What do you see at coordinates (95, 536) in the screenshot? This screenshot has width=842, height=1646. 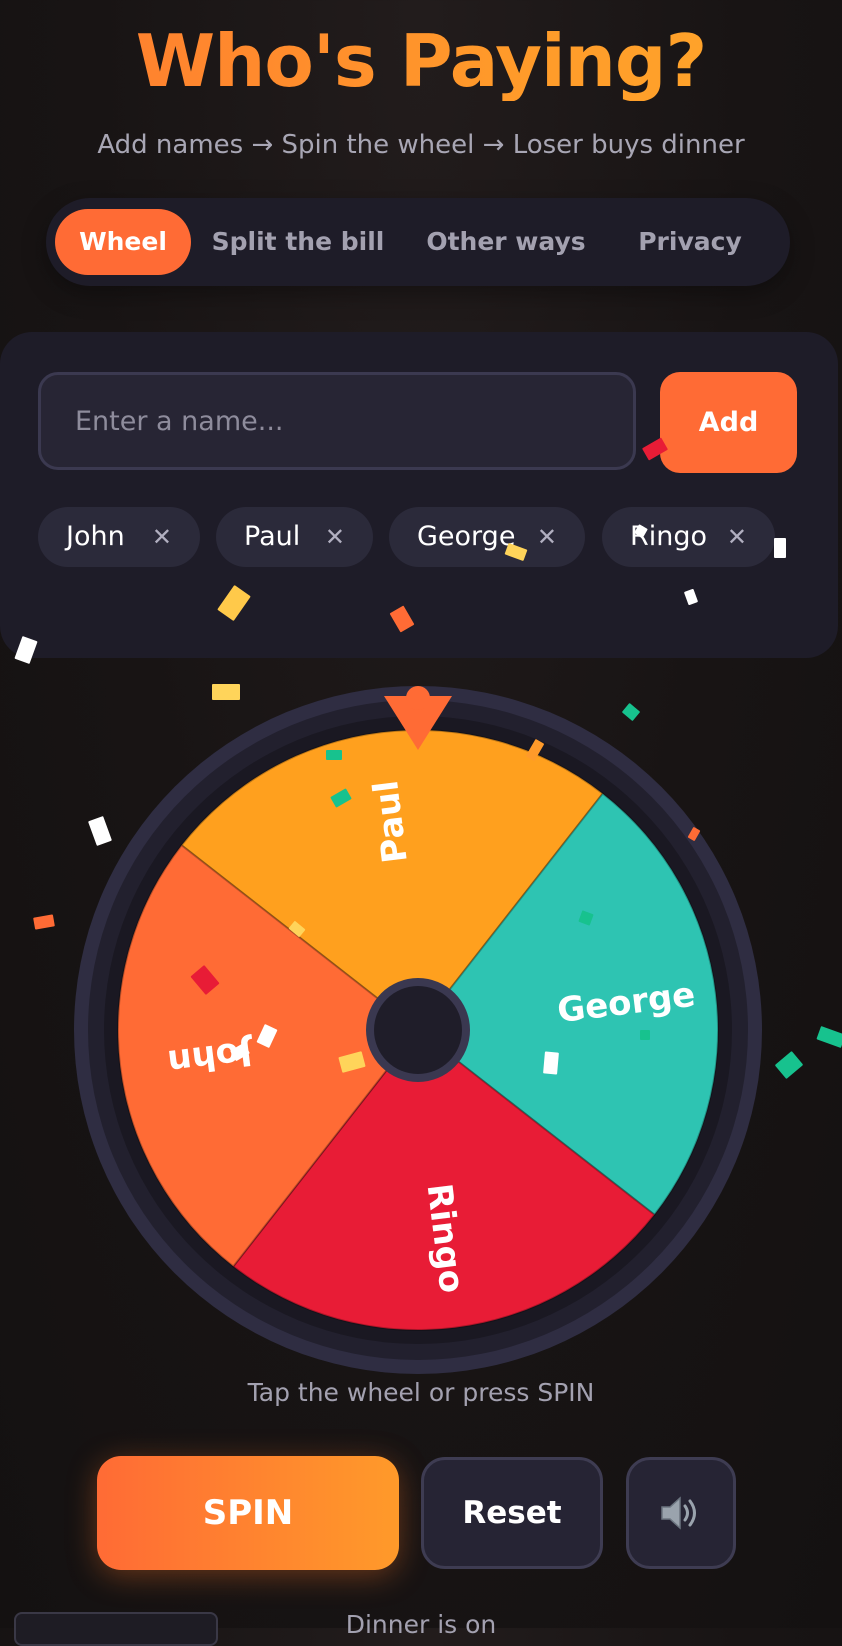 I see `name-chip-label: John` at bounding box center [95, 536].